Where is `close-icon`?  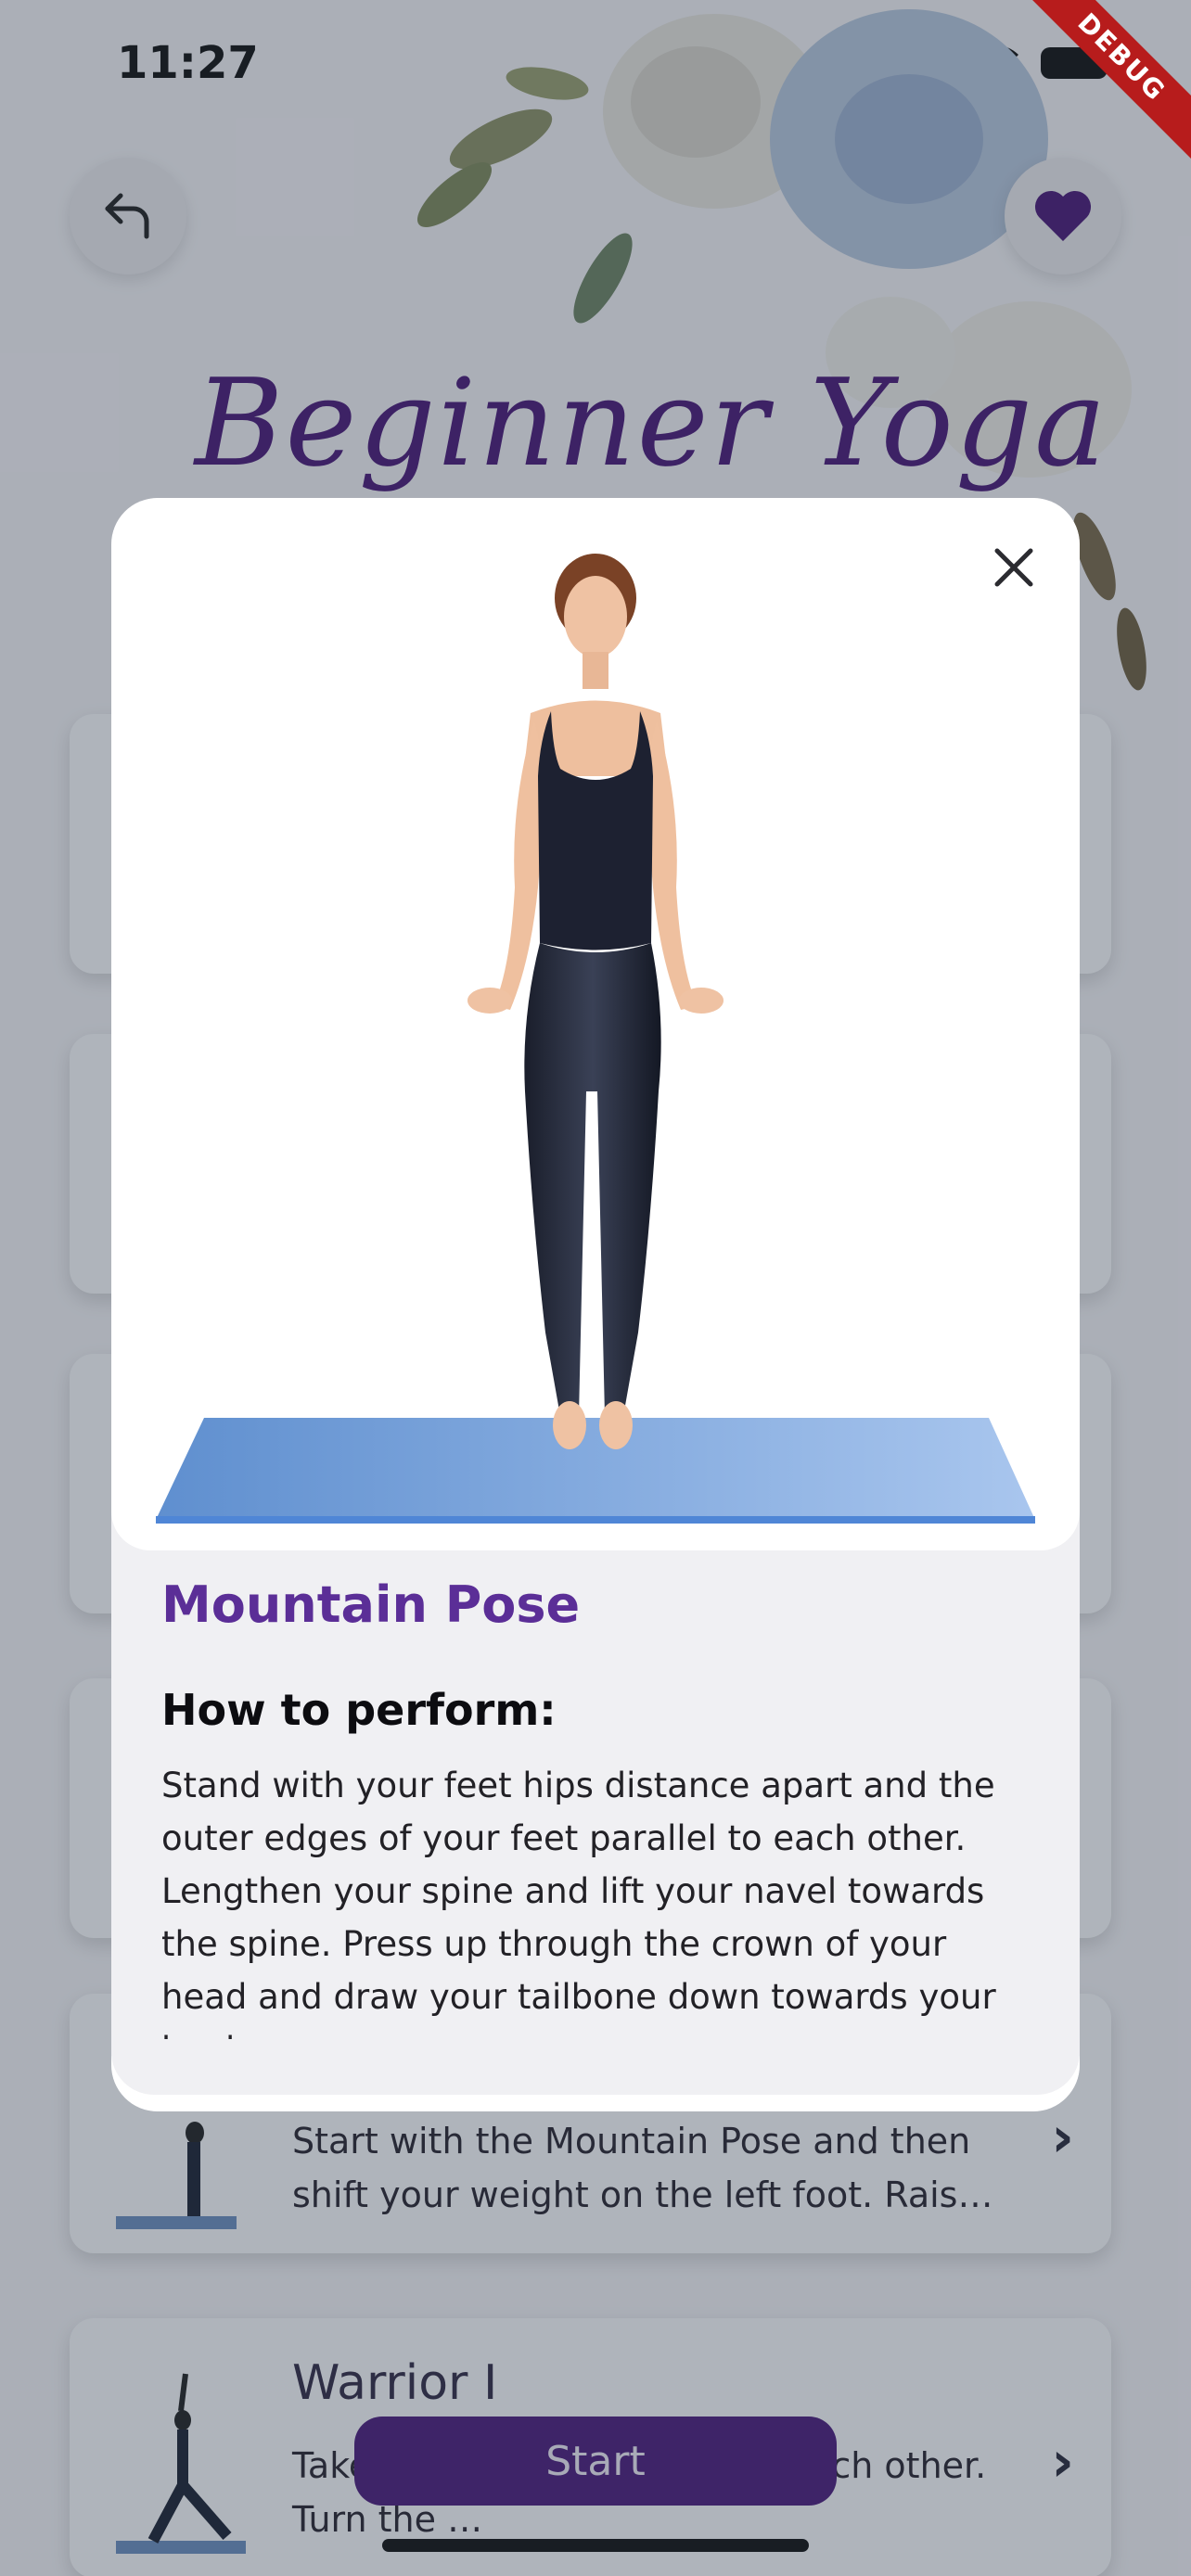 close-icon is located at coordinates (1014, 568).